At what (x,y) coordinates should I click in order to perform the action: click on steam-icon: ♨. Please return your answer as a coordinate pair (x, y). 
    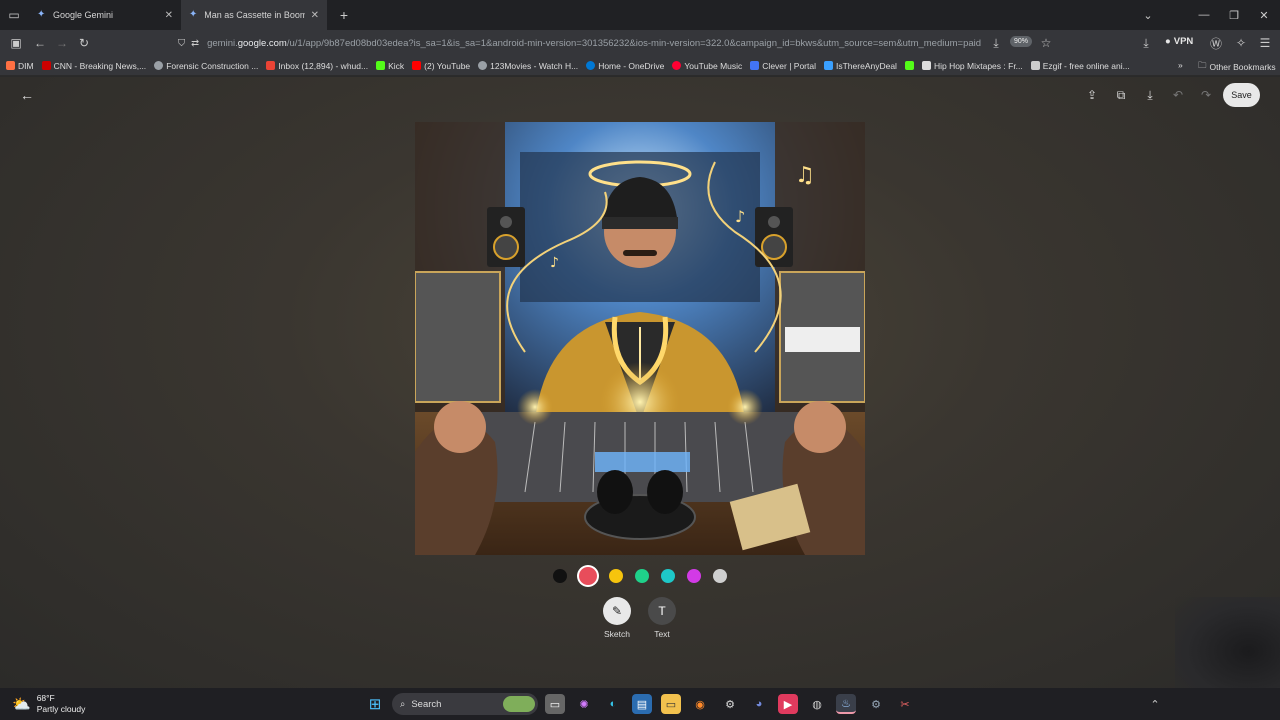
    Looking at the image, I should click on (846, 704).